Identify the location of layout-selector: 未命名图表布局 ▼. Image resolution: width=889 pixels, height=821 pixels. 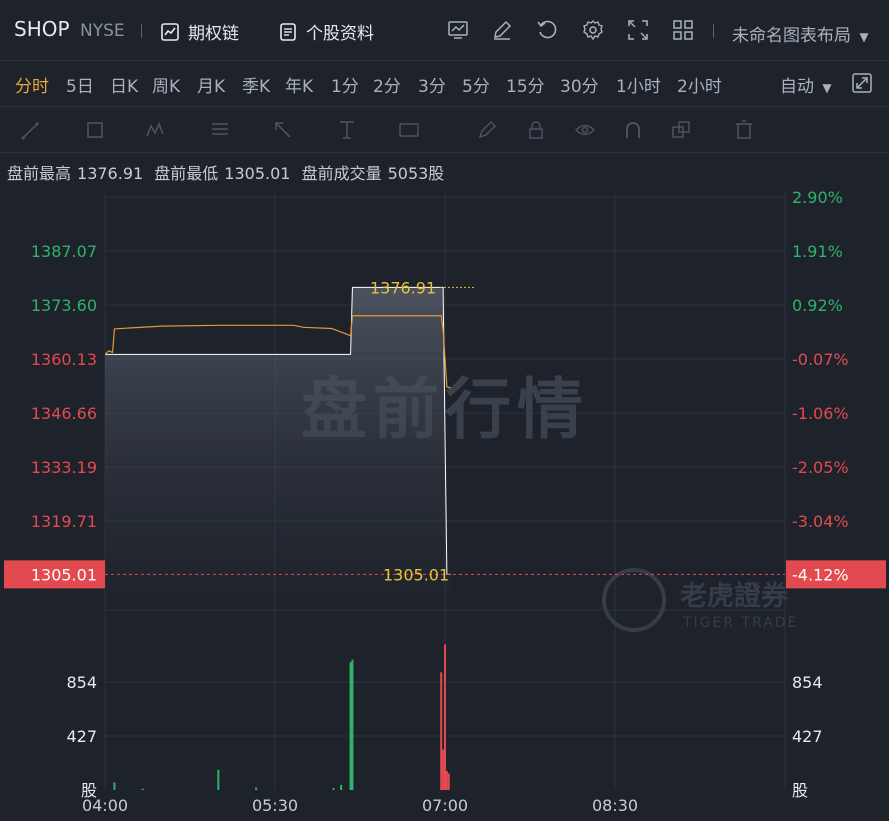
(800, 33).